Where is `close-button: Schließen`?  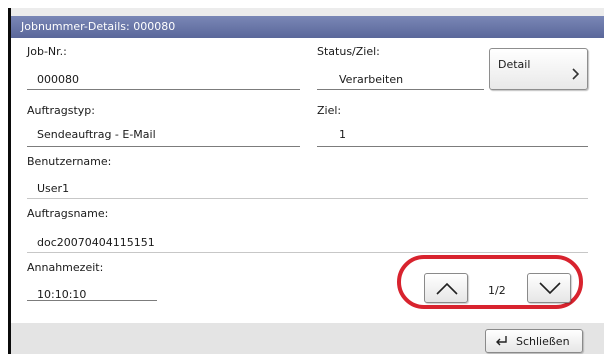 close-button: Schließen is located at coordinates (534, 341).